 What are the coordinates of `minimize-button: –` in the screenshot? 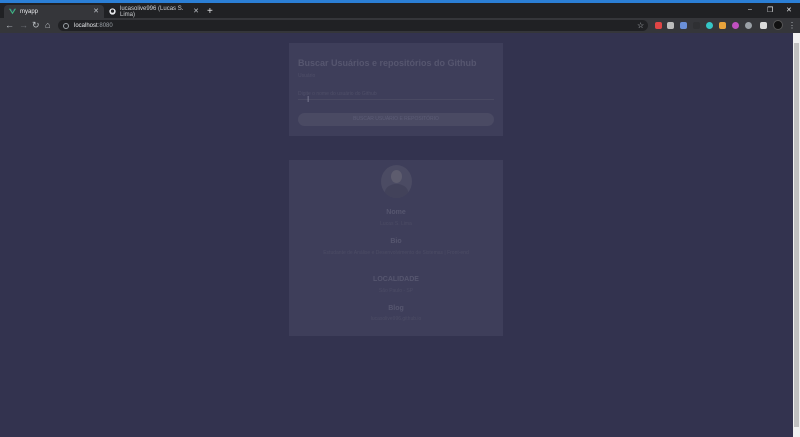 It's located at (750, 9).